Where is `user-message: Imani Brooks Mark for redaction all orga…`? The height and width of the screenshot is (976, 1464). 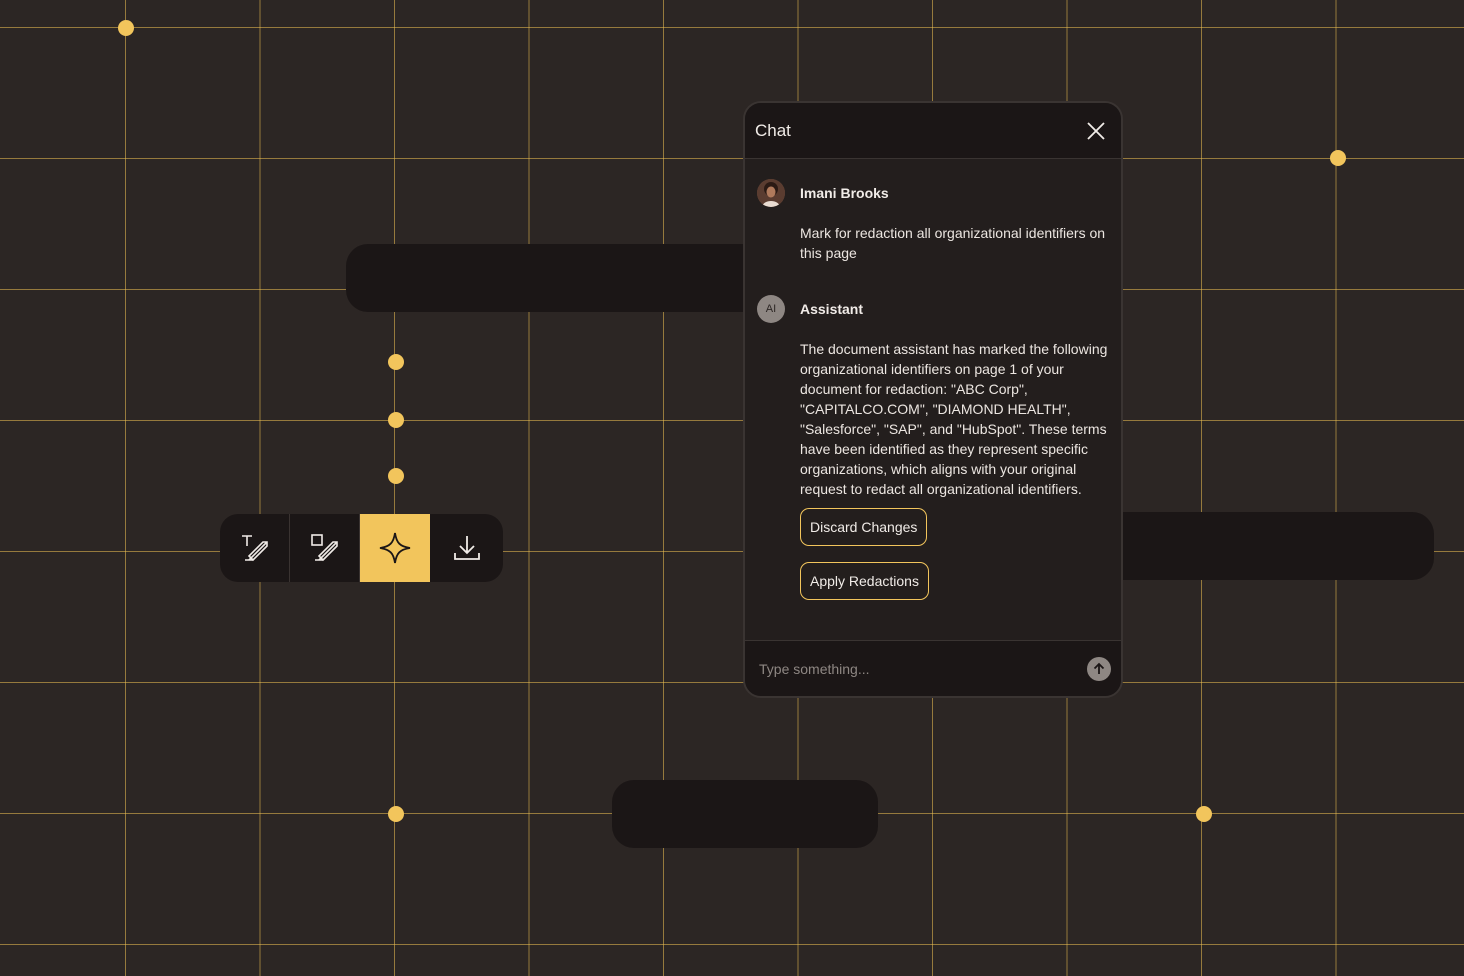
user-message: Imani Brooks Mark for redaction all orga… is located at coordinates (933, 220).